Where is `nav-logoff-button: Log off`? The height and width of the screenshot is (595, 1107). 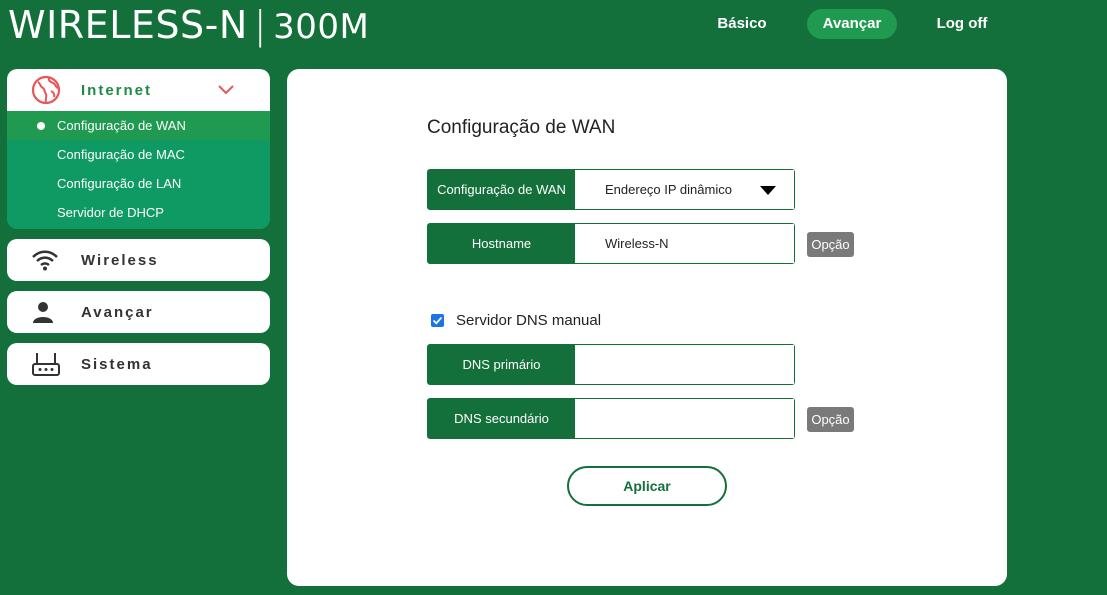
nav-logoff-button: Log off is located at coordinates (962, 24).